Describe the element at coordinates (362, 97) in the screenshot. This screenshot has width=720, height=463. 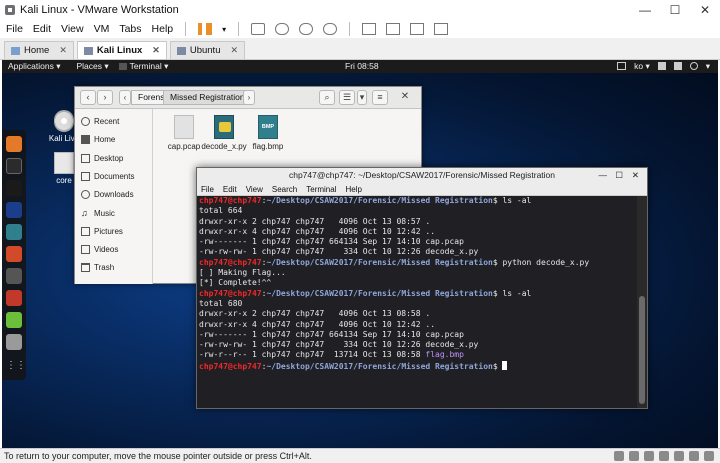
I see `view-options-dropdown-icon: ▾` at that location.